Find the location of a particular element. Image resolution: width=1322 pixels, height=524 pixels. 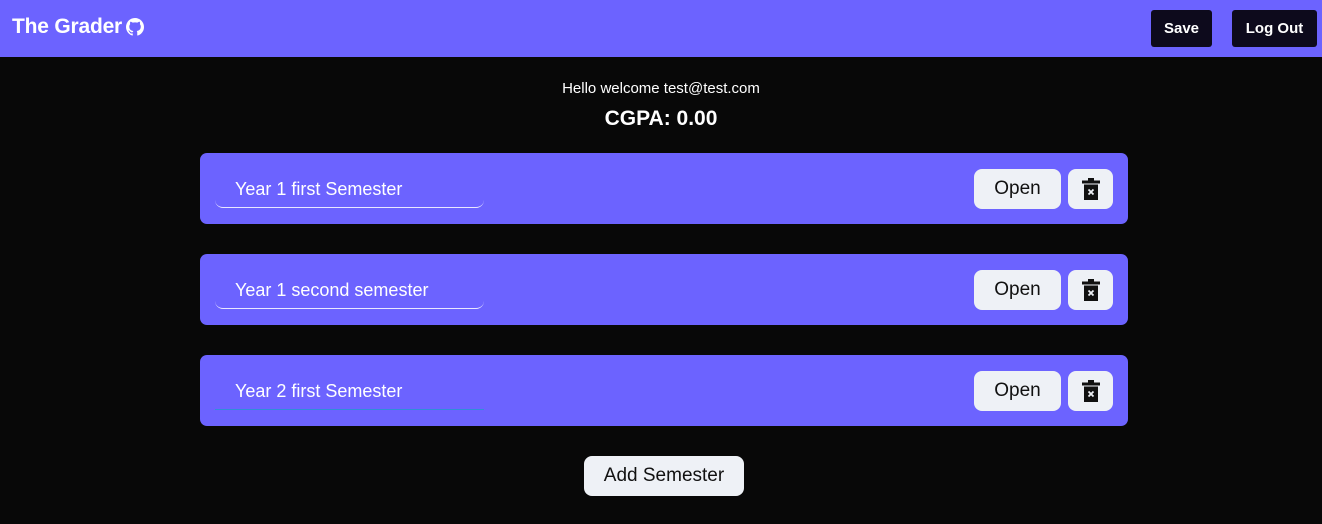

github-icon is located at coordinates (135, 27).